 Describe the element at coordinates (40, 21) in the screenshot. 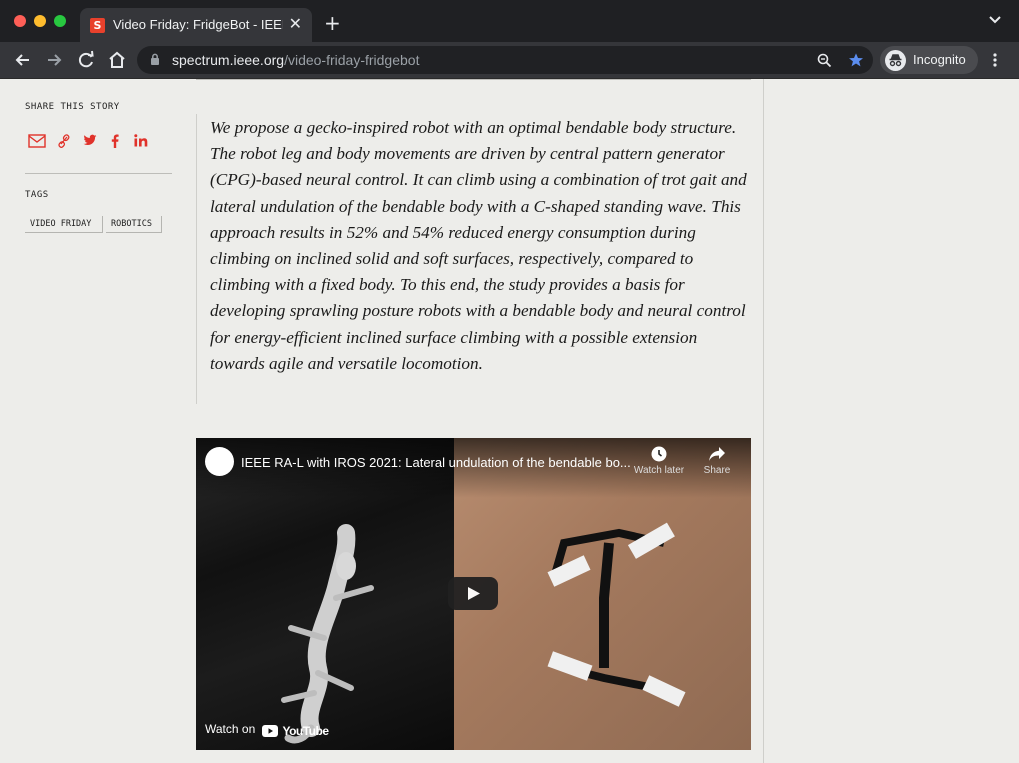

I see `minimize-window-button` at that location.